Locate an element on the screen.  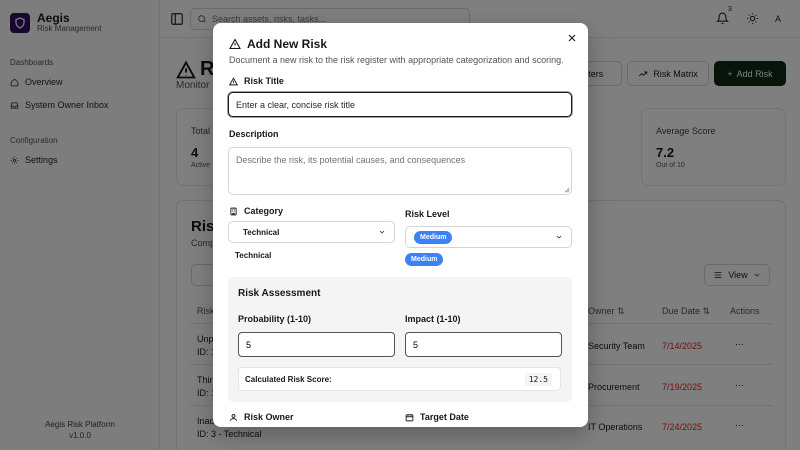
risk-level-badge: Medium is located at coordinates (433, 237).